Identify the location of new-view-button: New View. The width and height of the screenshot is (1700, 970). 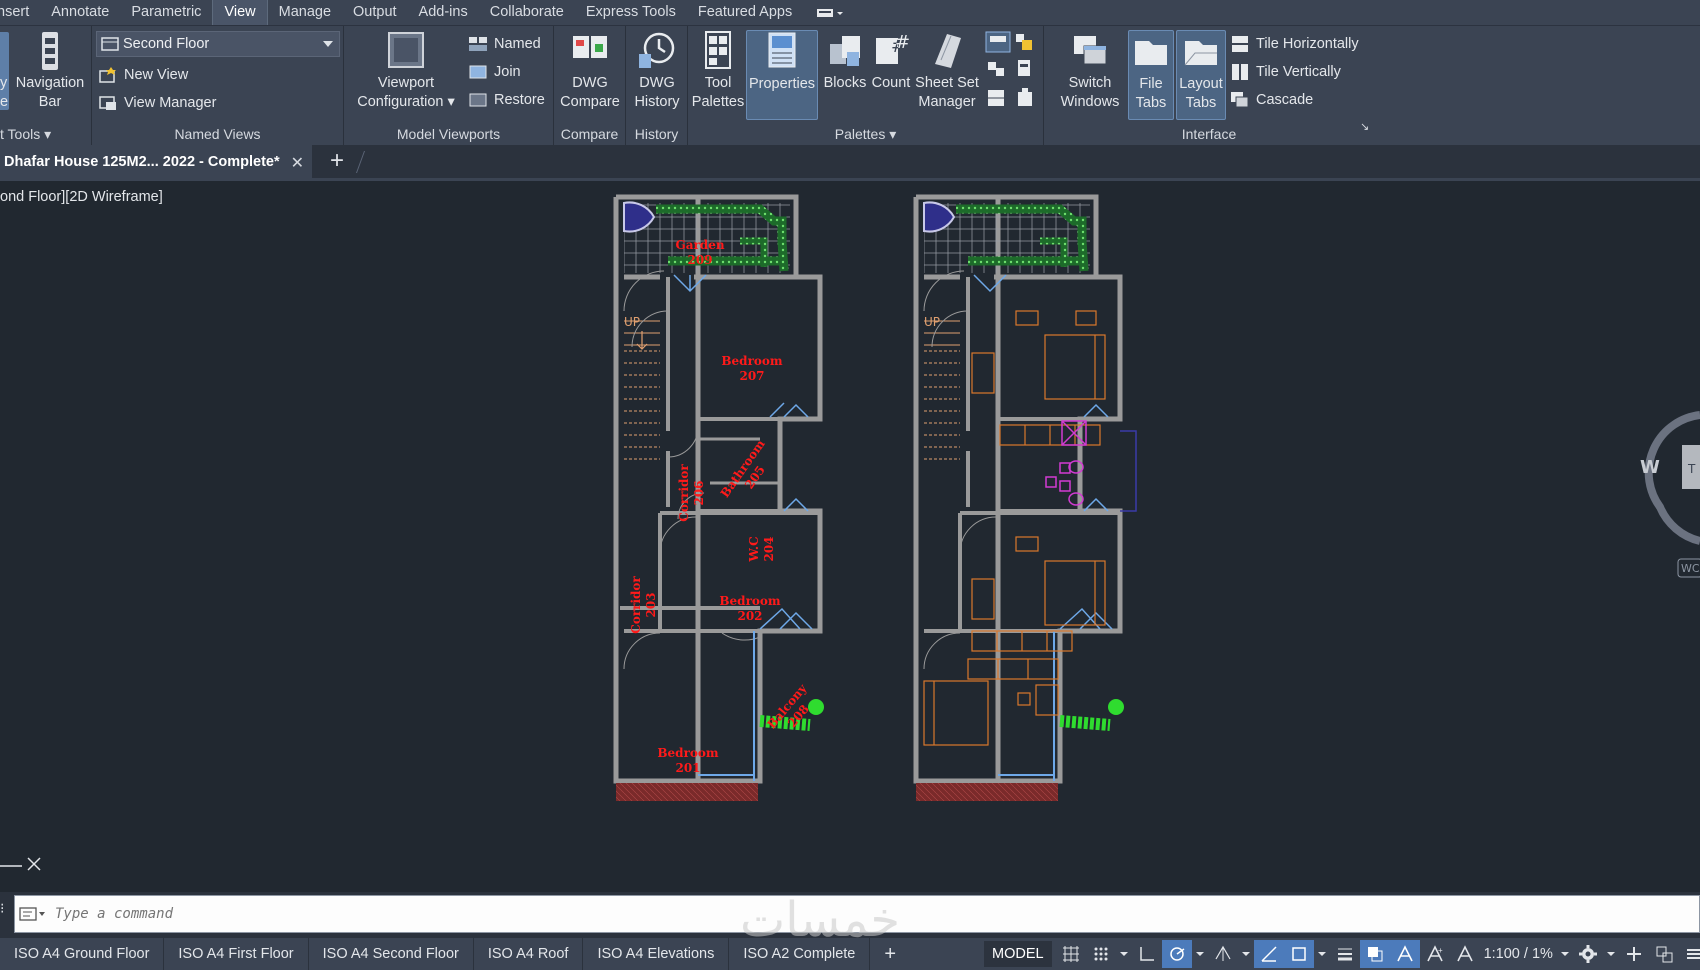
(143, 75).